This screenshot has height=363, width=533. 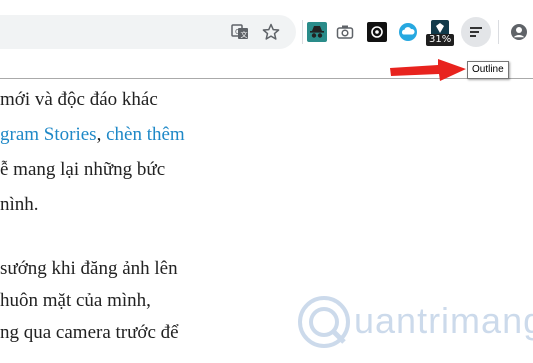 What do you see at coordinates (19, 204) in the screenshot?
I see `article-line: nình.` at bounding box center [19, 204].